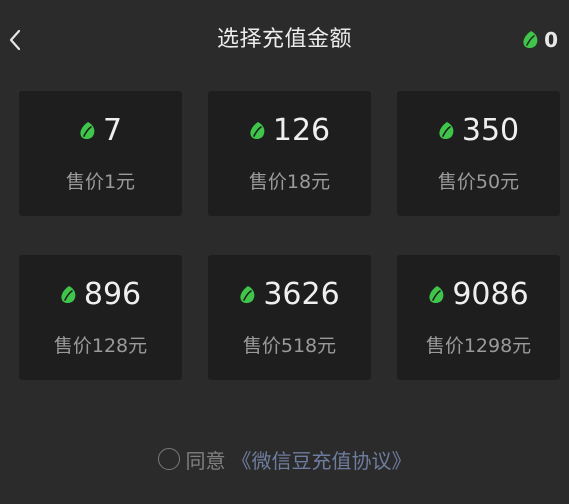  I want to click on agreement-row: 同意 《微信豆充值协议》, so click(284, 459).